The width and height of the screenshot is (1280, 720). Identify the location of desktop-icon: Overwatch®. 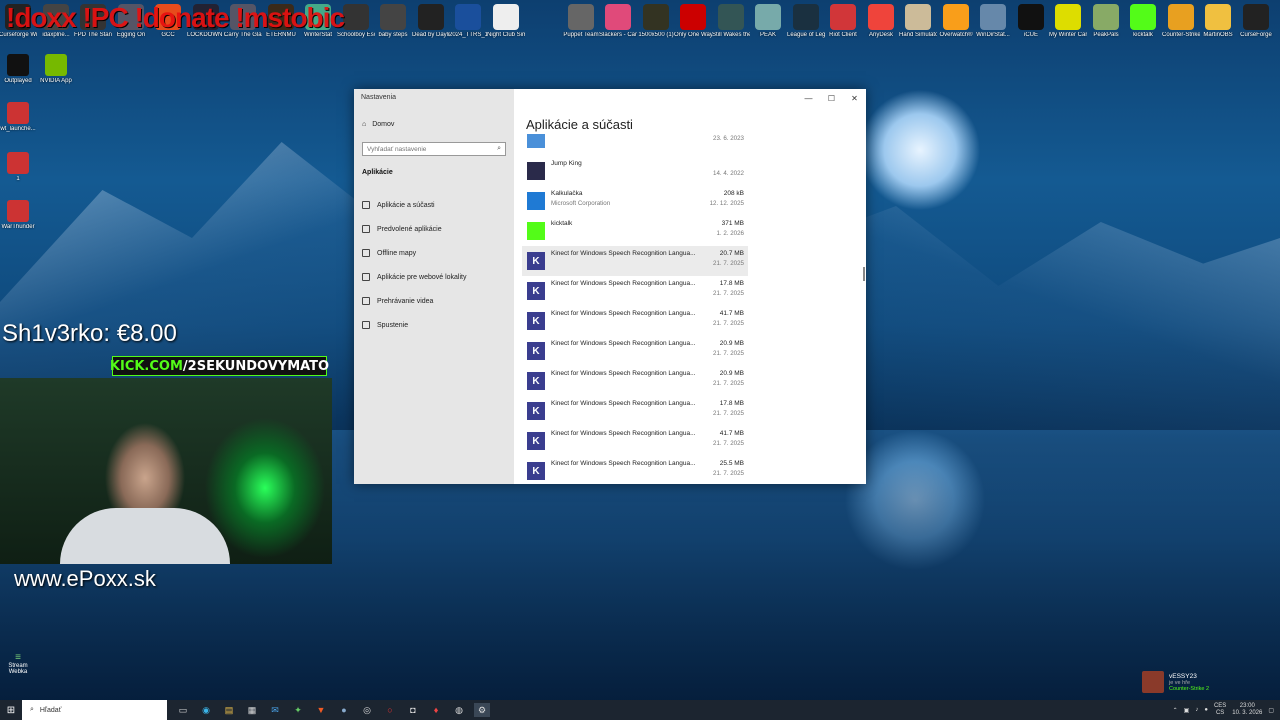
(956, 21).